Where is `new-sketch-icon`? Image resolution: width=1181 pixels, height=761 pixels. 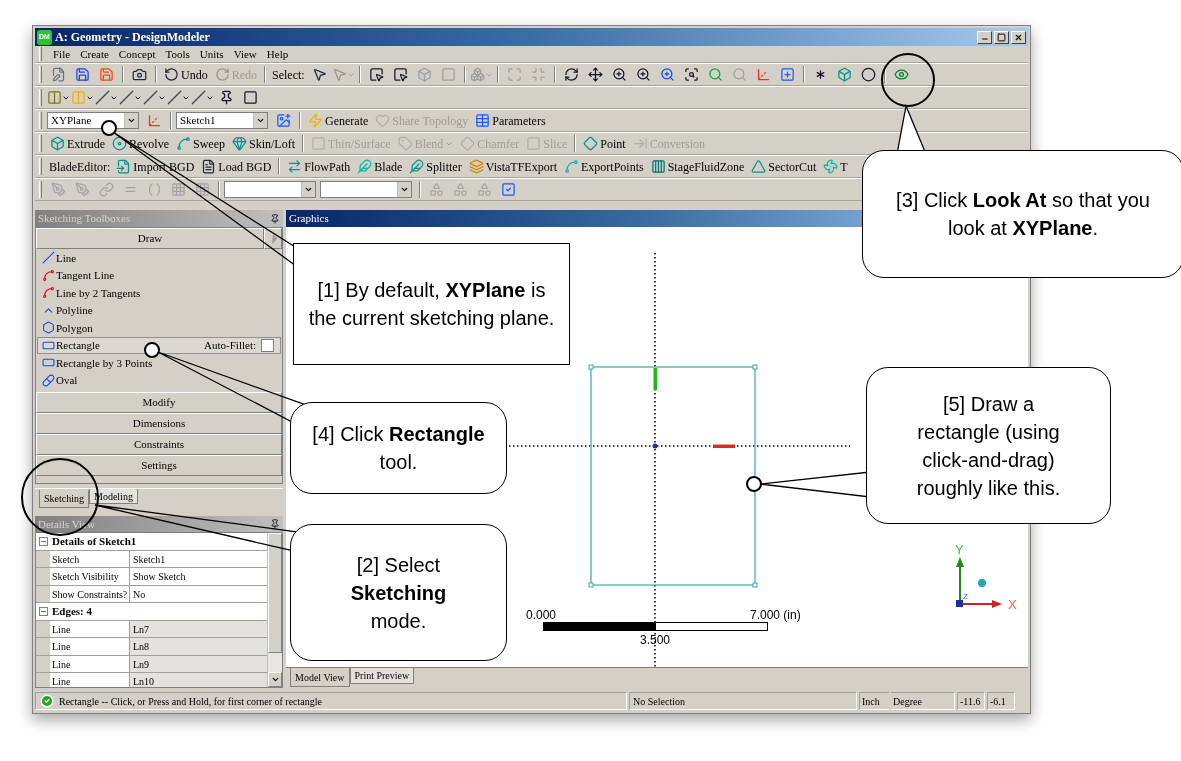 new-sketch-icon is located at coordinates (283, 120).